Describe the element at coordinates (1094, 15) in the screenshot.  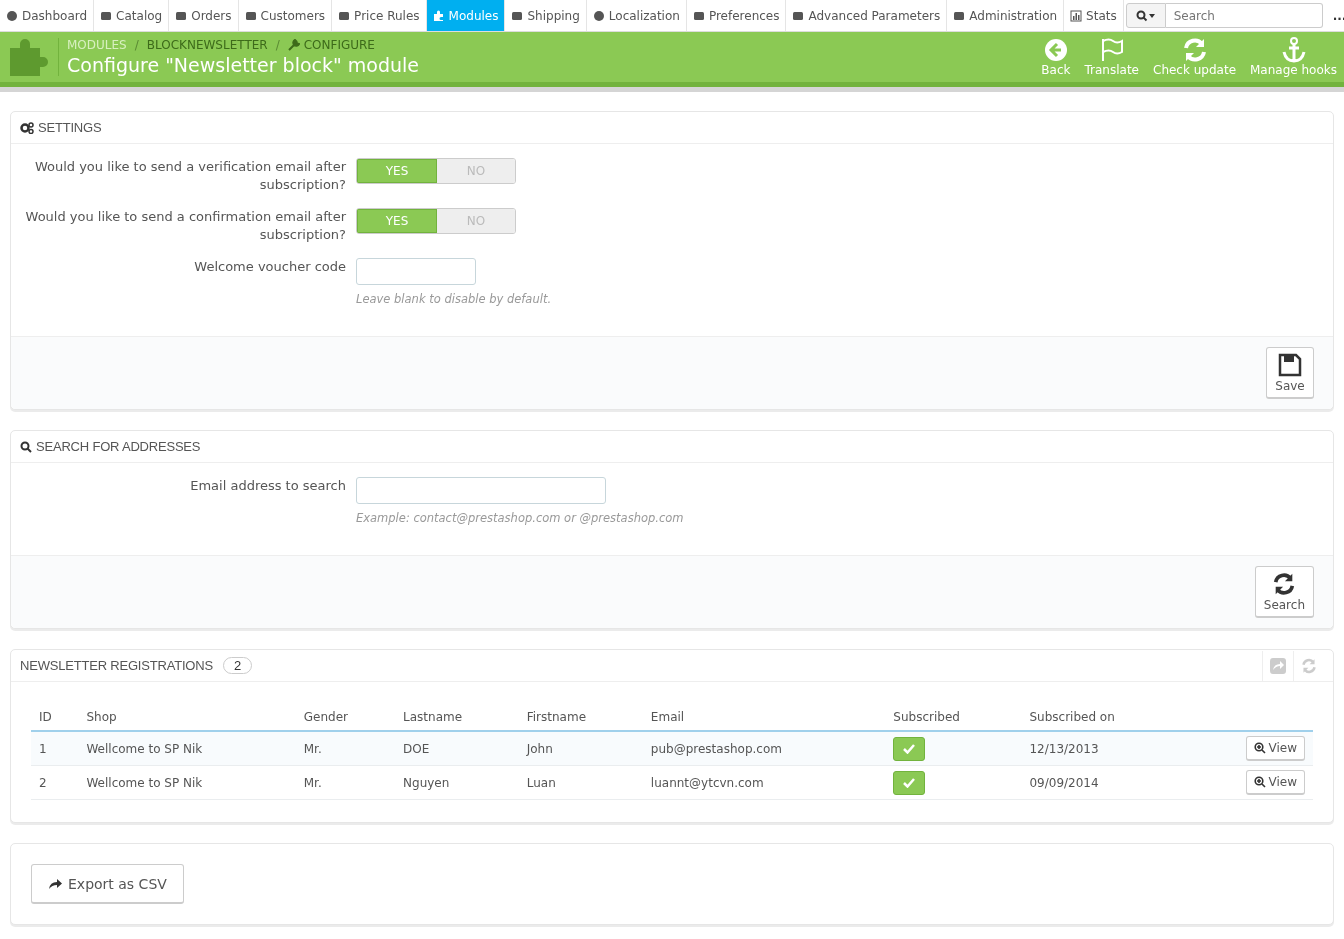
I see `nav-tab: Stats` at that location.